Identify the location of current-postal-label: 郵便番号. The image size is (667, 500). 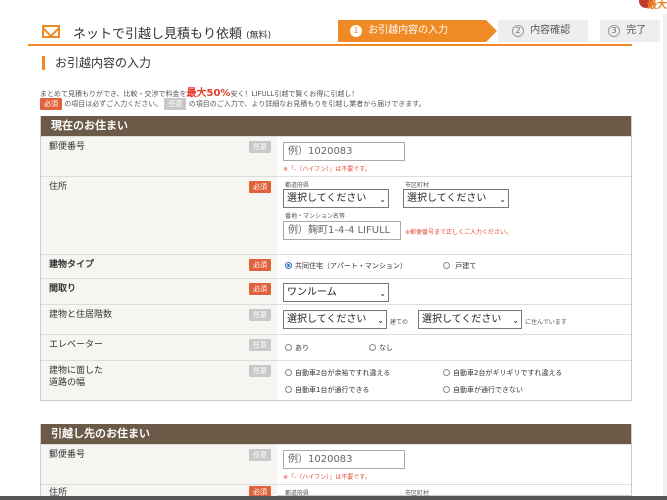
(67, 147).